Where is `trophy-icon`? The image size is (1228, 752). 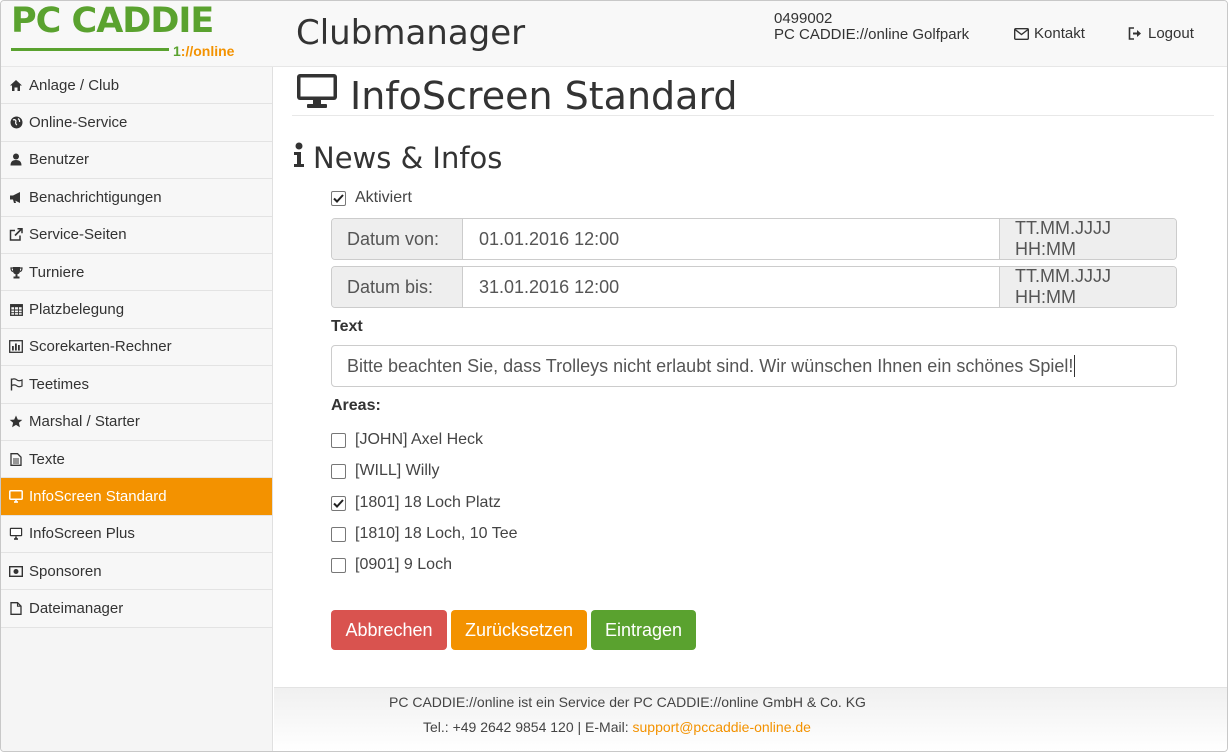 trophy-icon is located at coordinates (16, 272).